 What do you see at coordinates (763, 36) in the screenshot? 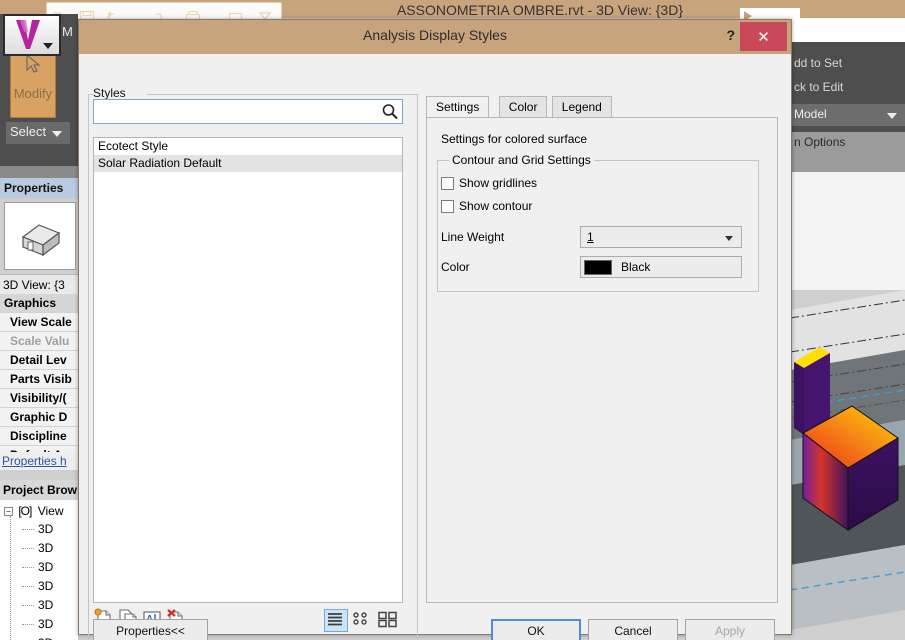
I see `close-icon: ✕` at bounding box center [763, 36].